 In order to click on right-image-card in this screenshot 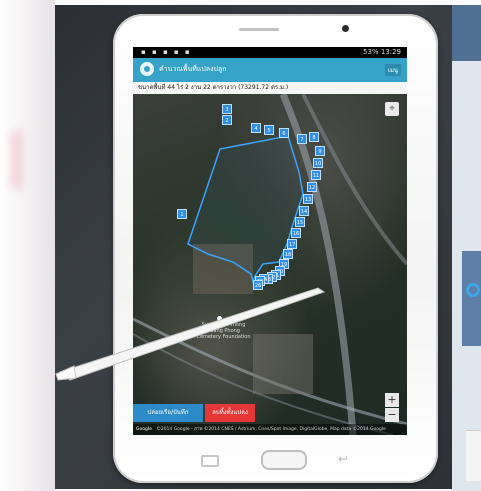, I will do `click(473, 455)`.